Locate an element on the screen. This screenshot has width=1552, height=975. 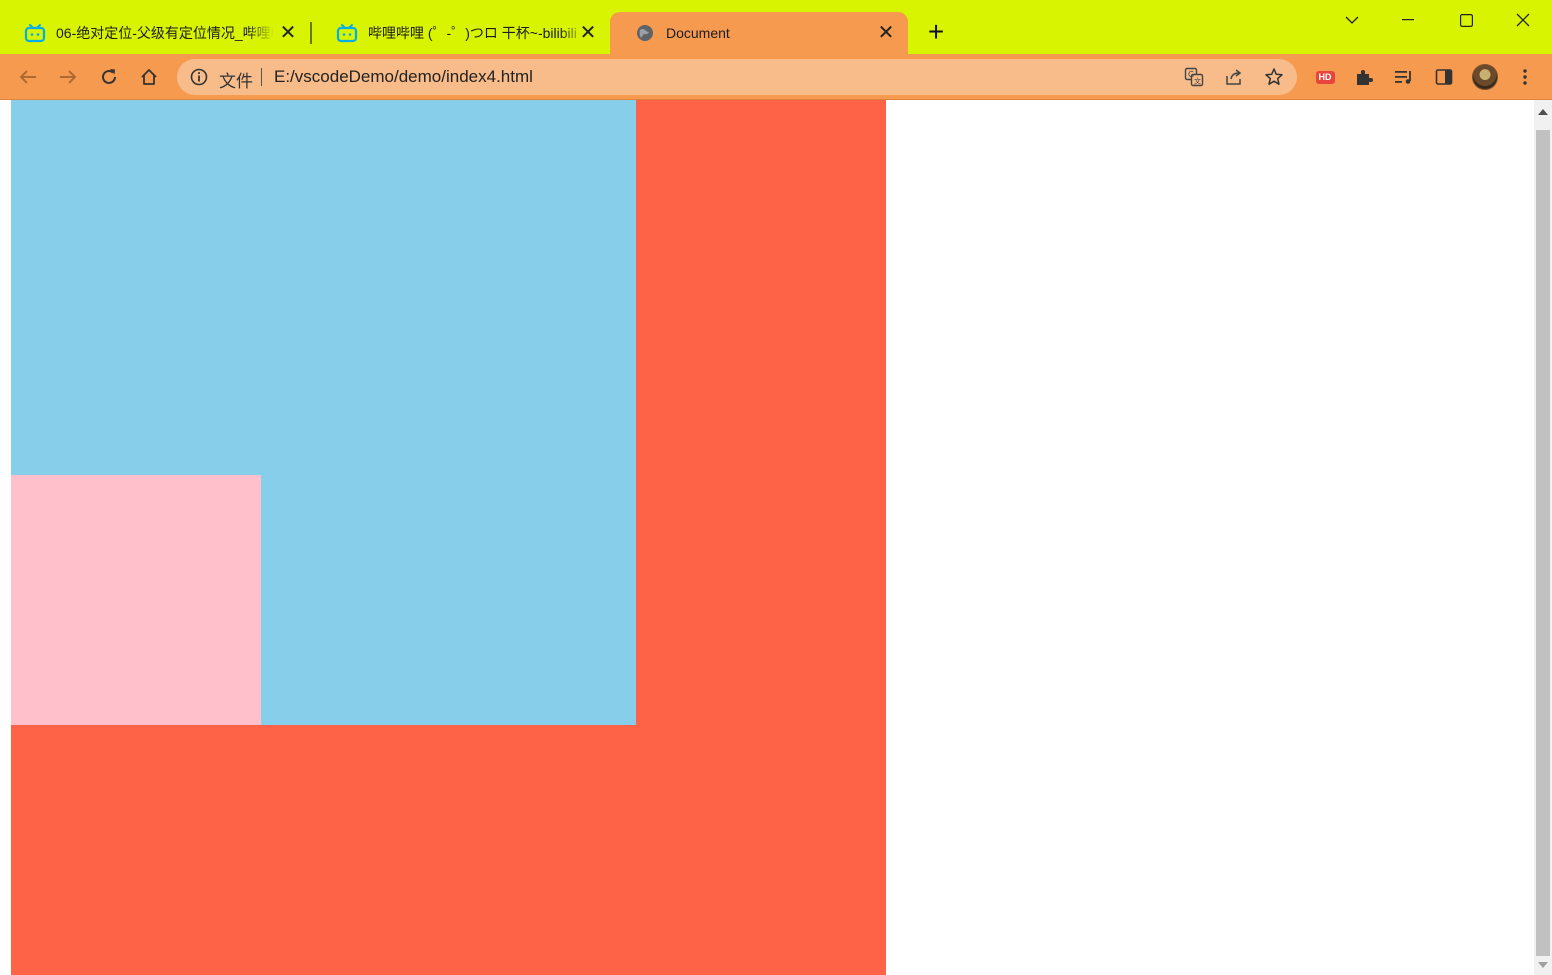
svg-text: 文 is located at coordinates (1197, 81).